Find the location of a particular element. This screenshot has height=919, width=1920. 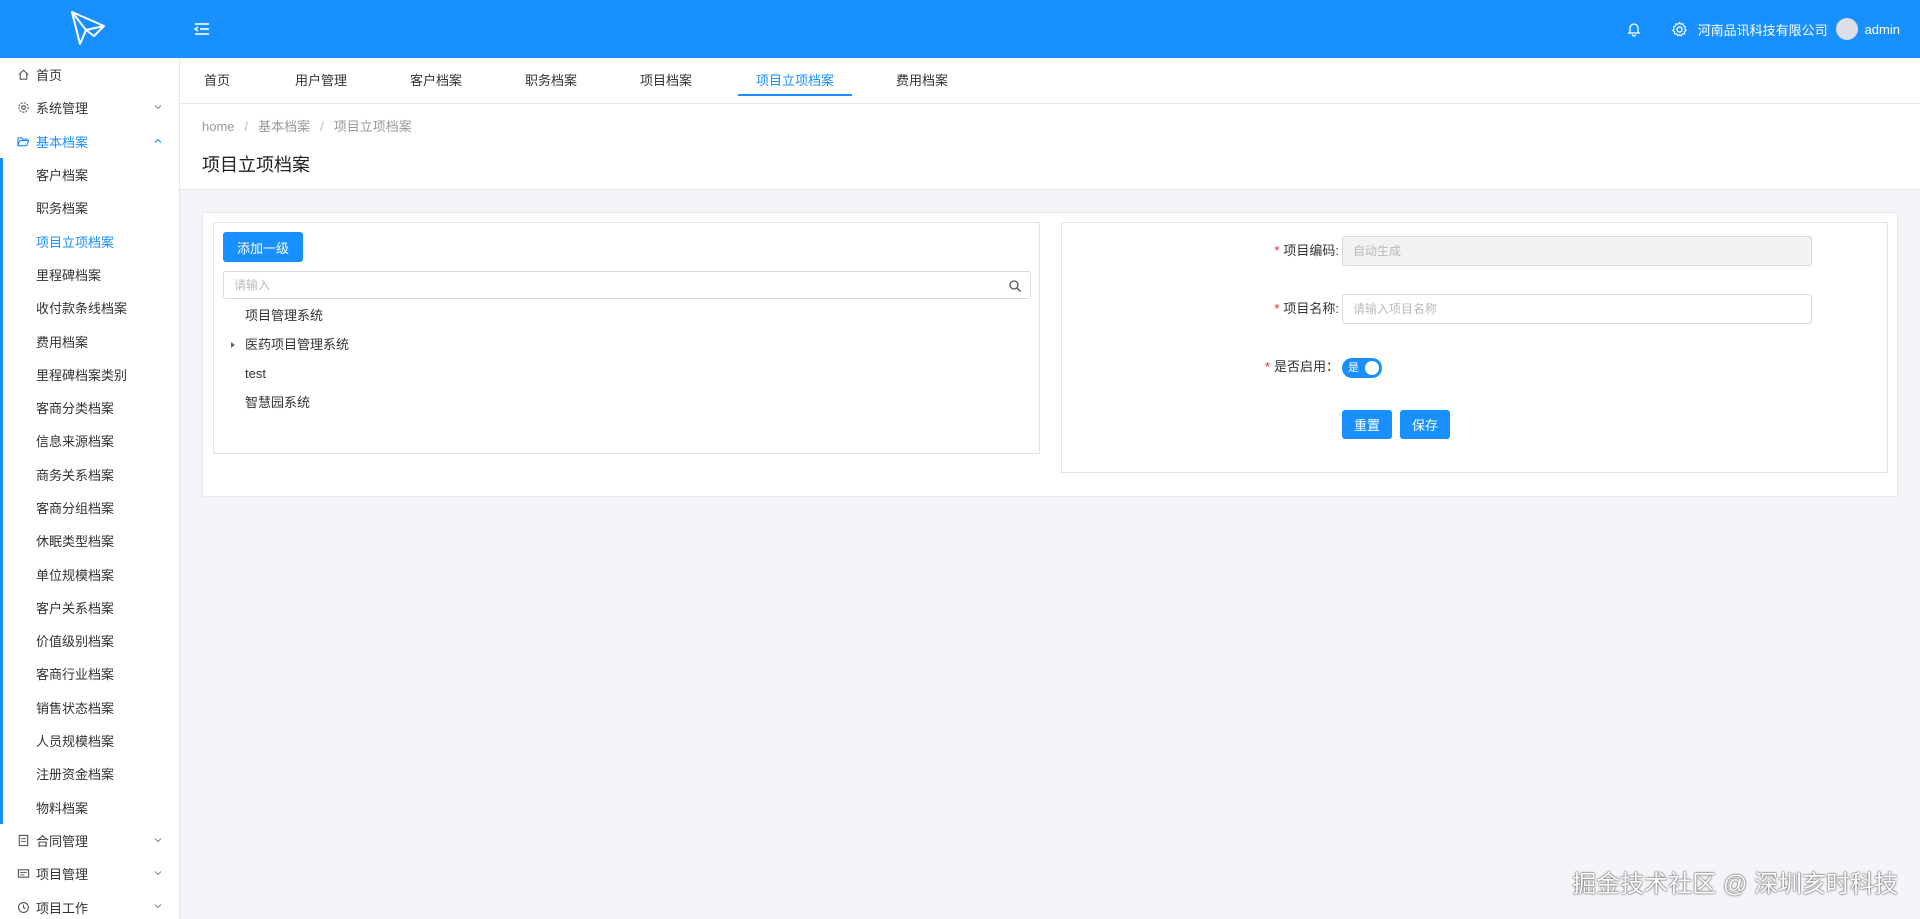

sidebar-subitem: 费用档案 is located at coordinates (89, 340).